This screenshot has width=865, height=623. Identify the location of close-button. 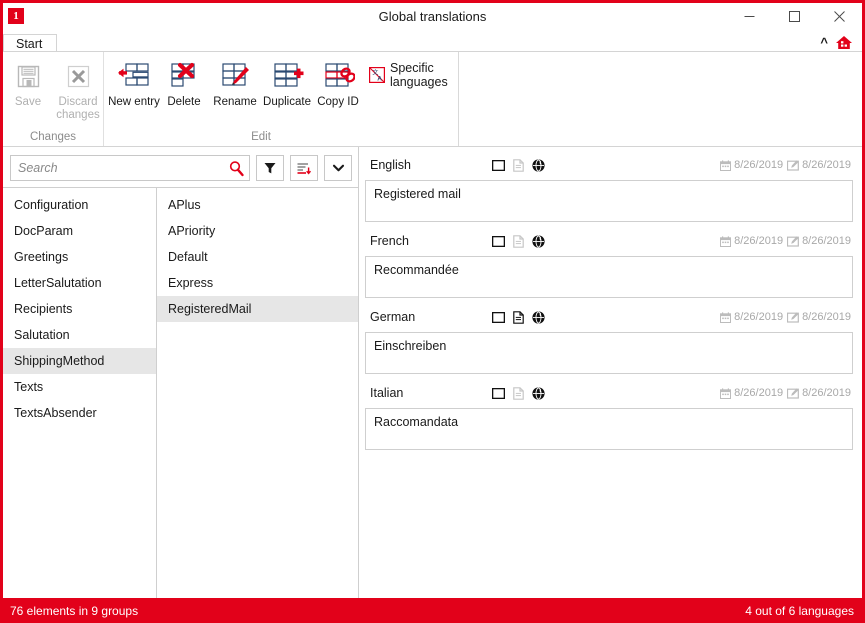
(839, 16).